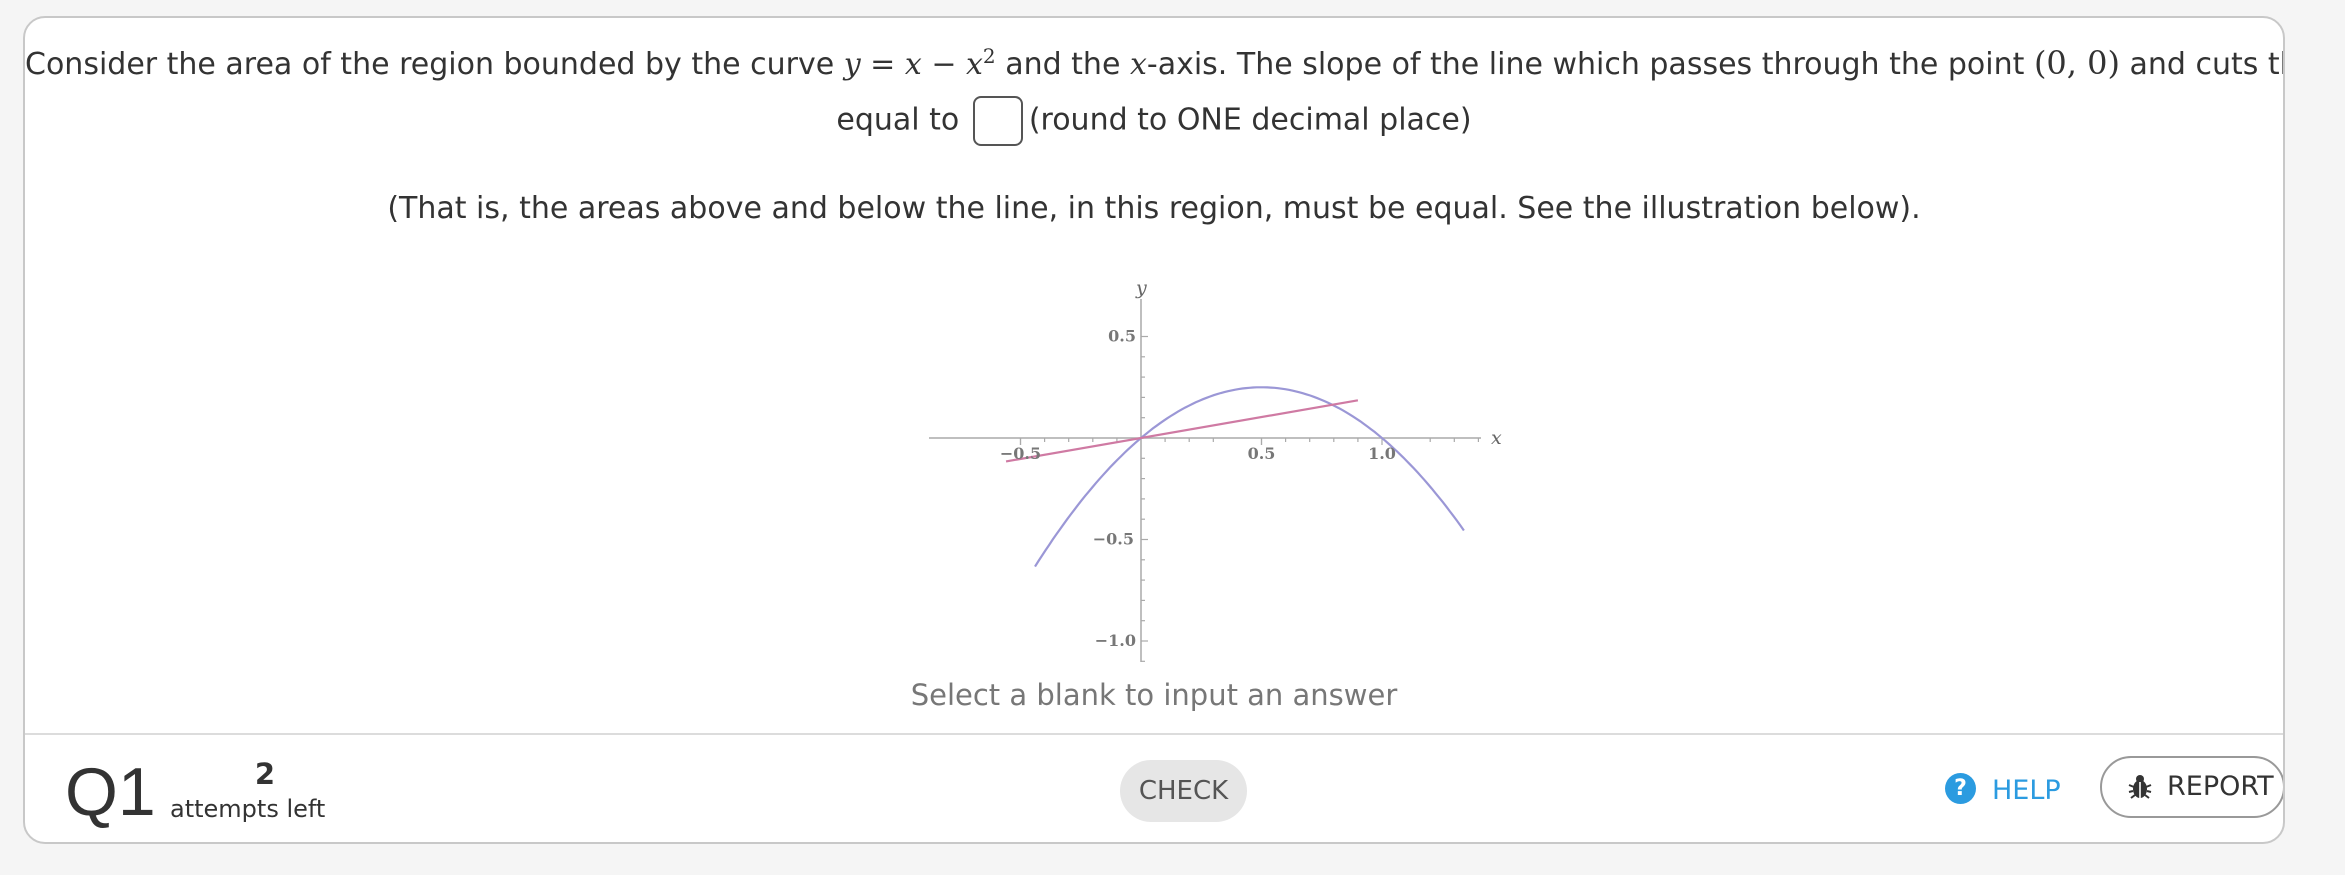  What do you see at coordinates (1154, 121) in the screenshot?
I see `question-line-2: equal to (round to ONE decimal place)` at bounding box center [1154, 121].